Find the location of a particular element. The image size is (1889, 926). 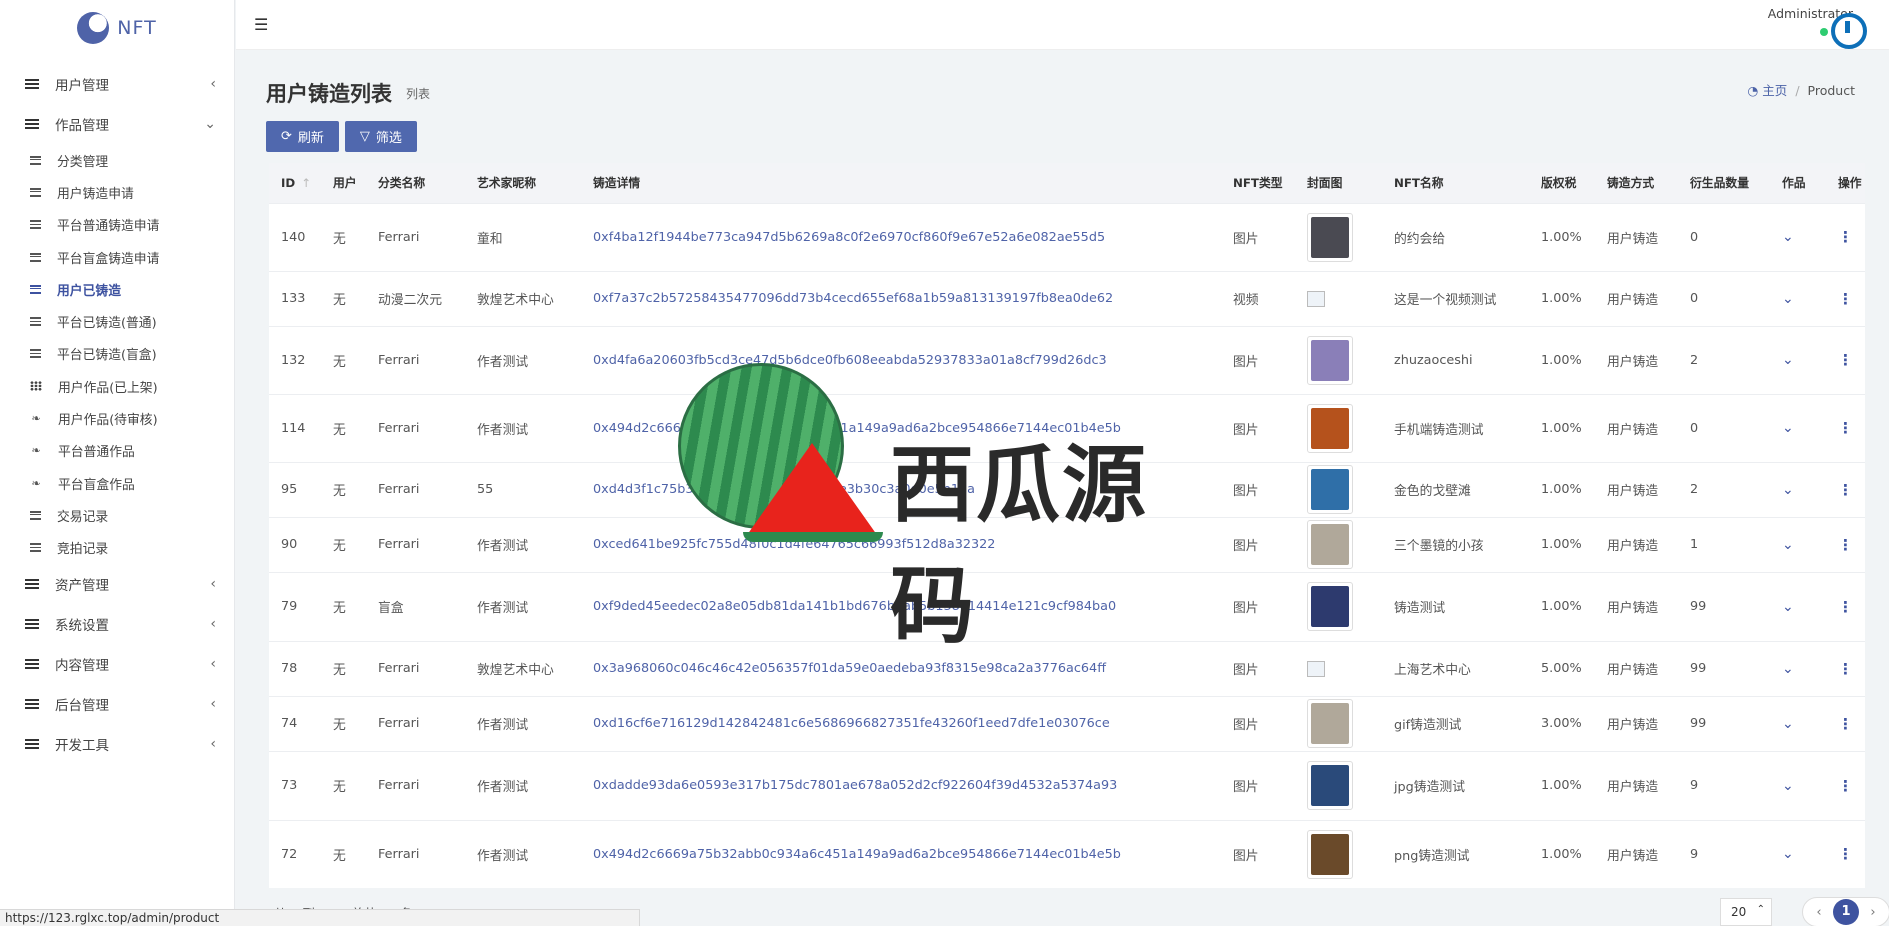

breadcrumb-home: ◔ 主页 is located at coordinates (1767, 90).